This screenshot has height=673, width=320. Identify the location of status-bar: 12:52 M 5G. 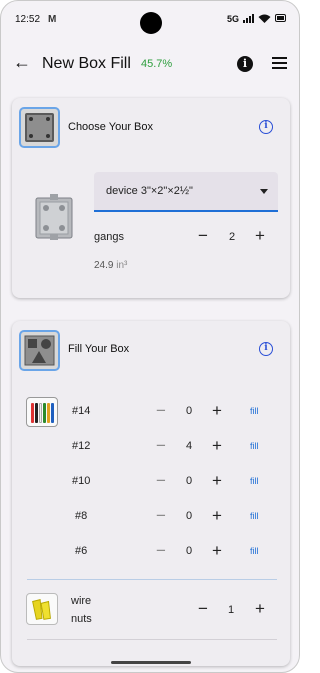
(150, 20).